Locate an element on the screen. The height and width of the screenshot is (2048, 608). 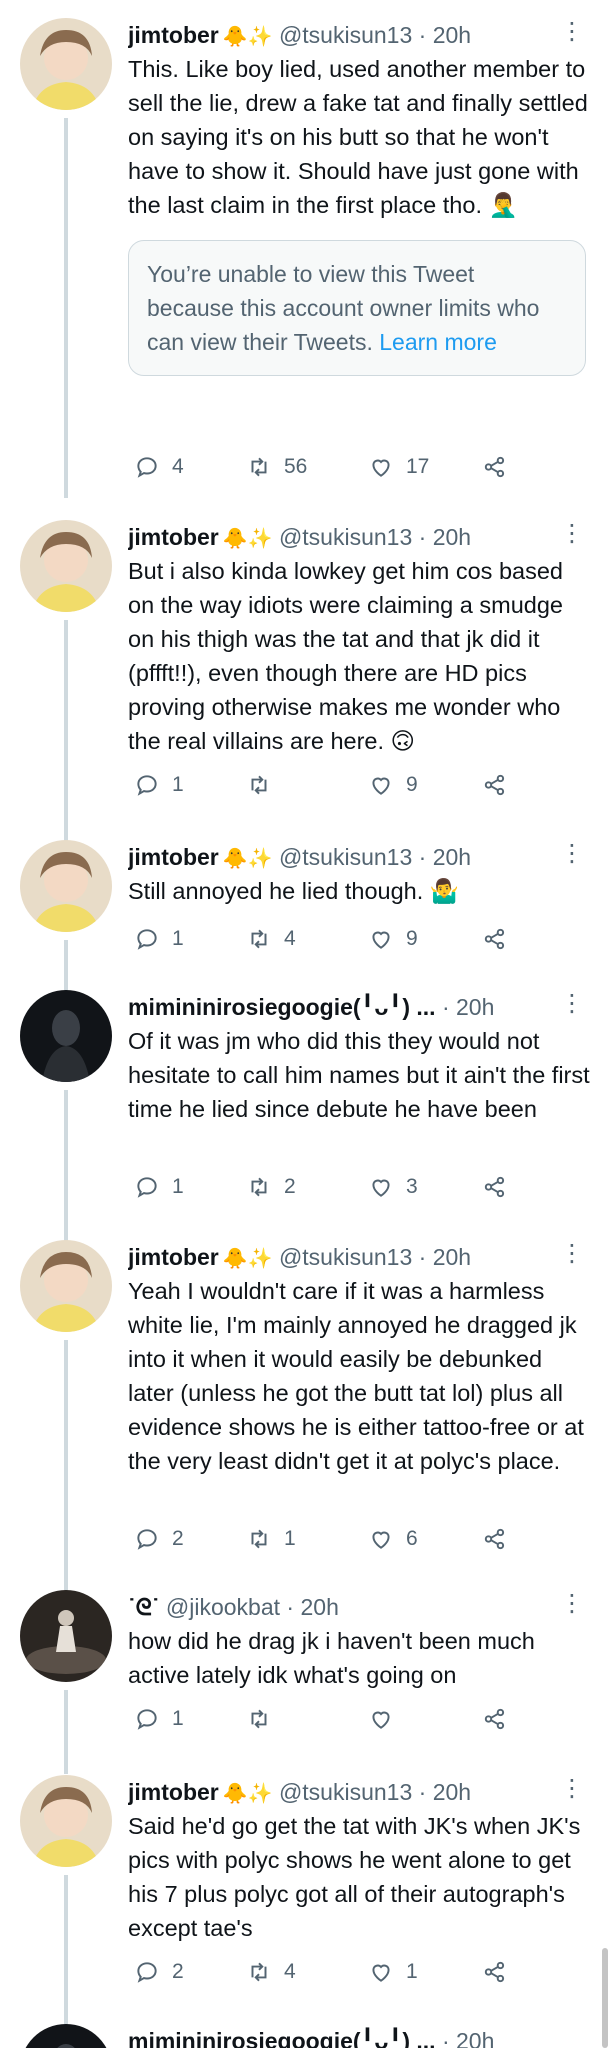
scrollbar is located at coordinates (605, 1998).